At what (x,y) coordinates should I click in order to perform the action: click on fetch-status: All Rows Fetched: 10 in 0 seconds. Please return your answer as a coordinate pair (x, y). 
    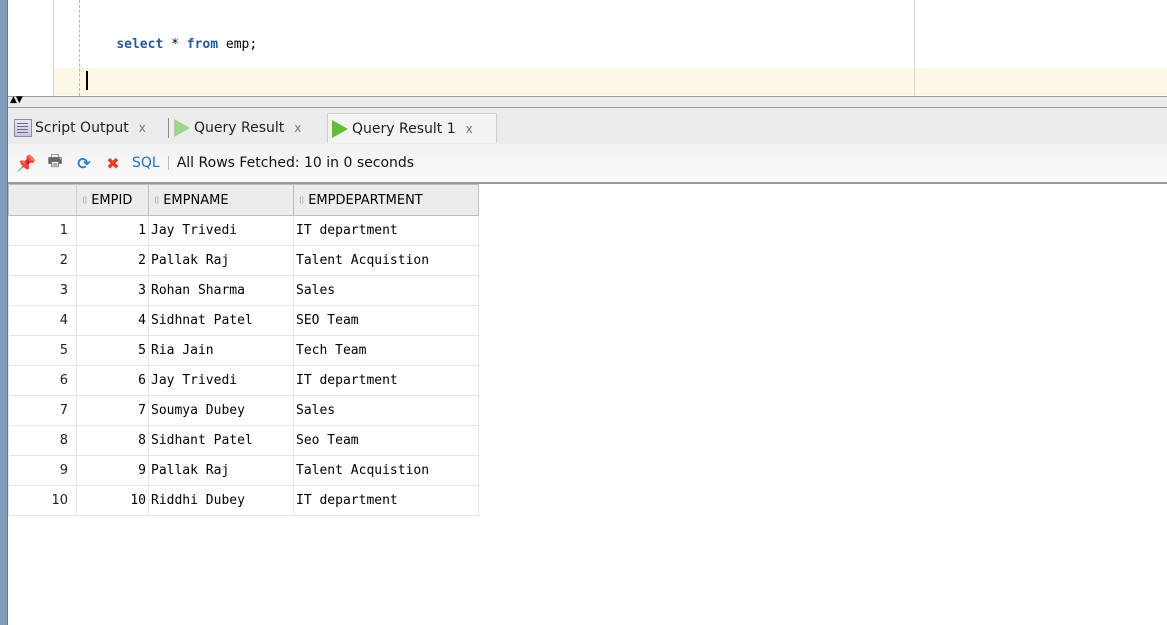
    Looking at the image, I should click on (295, 163).